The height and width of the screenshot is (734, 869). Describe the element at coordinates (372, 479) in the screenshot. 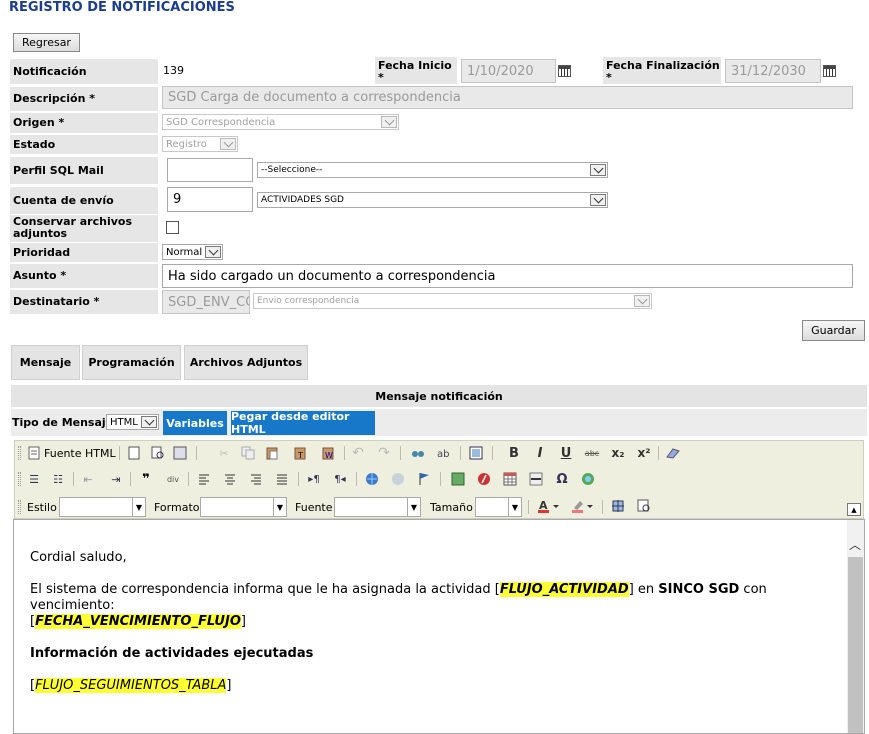

I see `link-icon` at that location.